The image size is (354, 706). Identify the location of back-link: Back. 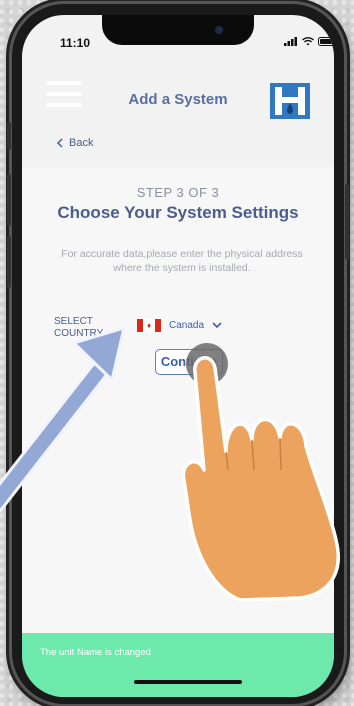
(74, 143).